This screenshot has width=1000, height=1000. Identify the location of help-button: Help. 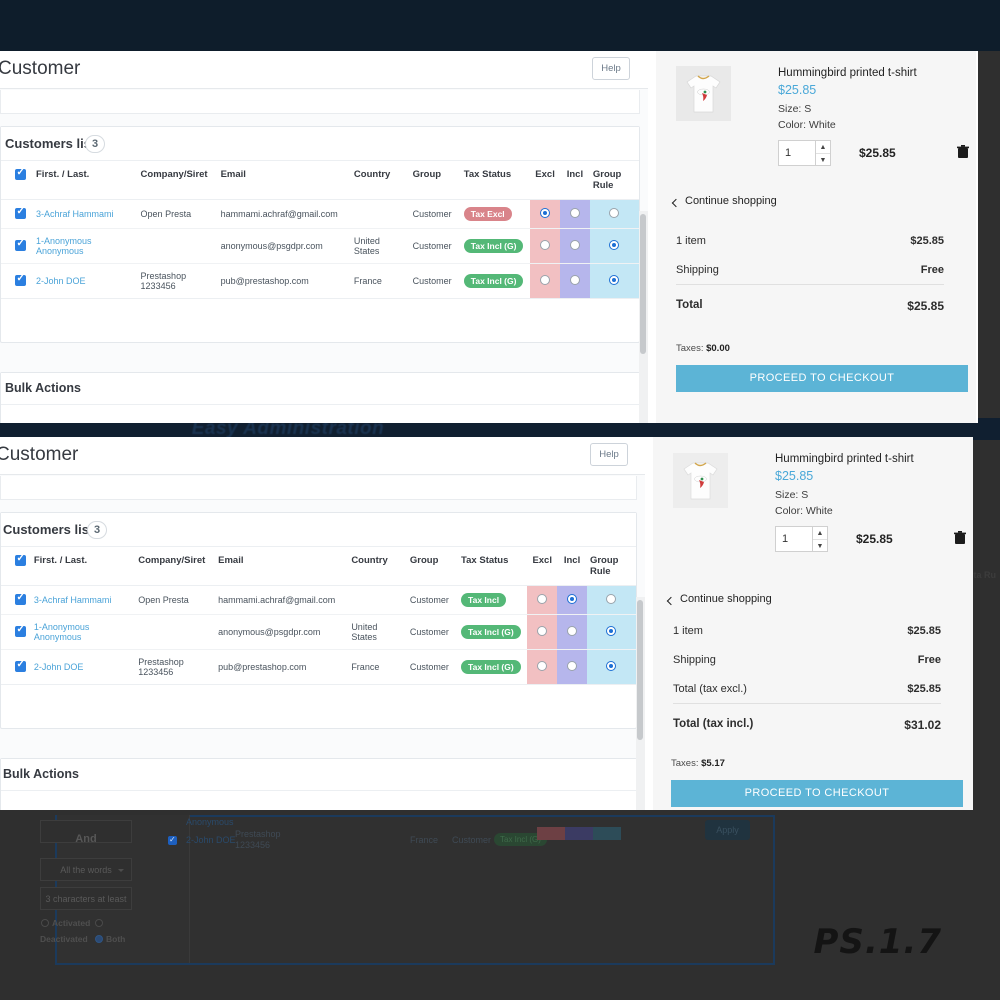
(611, 68).